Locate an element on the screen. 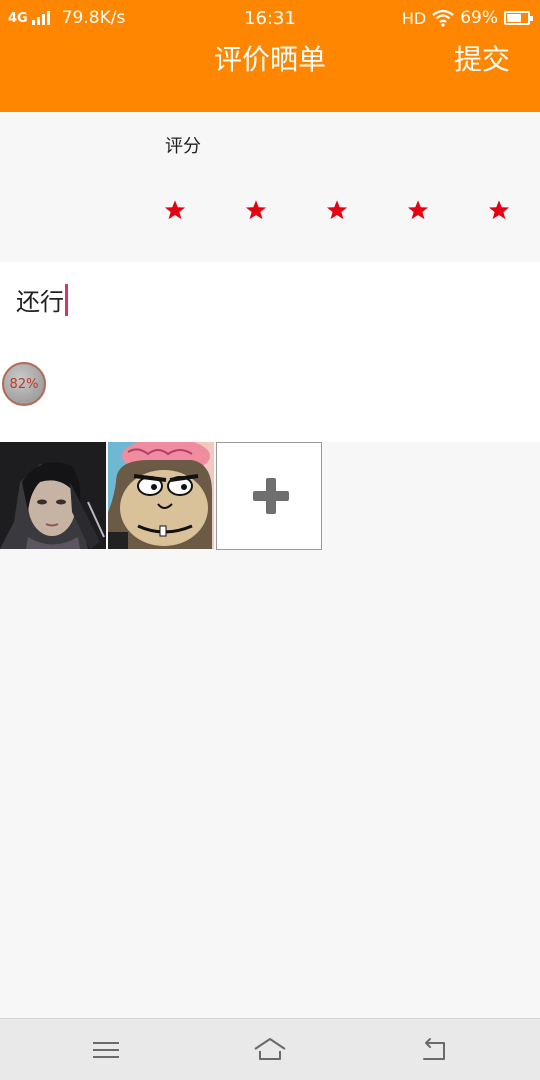 This screenshot has height=1080, width=540. upload-progress-badge: 82% is located at coordinates (24, 384).